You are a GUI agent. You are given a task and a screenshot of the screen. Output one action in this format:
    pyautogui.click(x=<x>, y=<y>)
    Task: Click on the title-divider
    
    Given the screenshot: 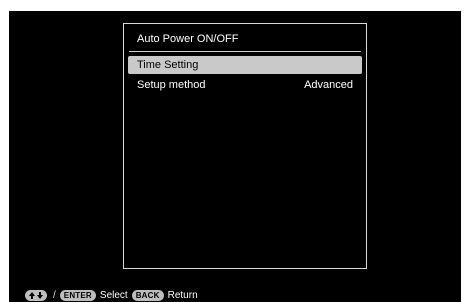 What is the action you would take?
    pyautogui.click(x=245, y=51)
    